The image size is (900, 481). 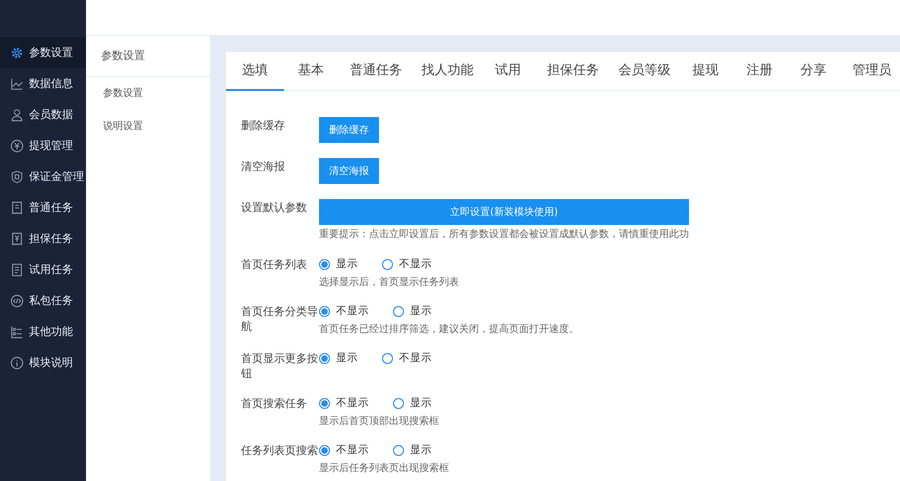 What do you see at coordinates (446, 71) in the screenshot?
I see `tab: 找人功能` at bounding box center [446, 71].